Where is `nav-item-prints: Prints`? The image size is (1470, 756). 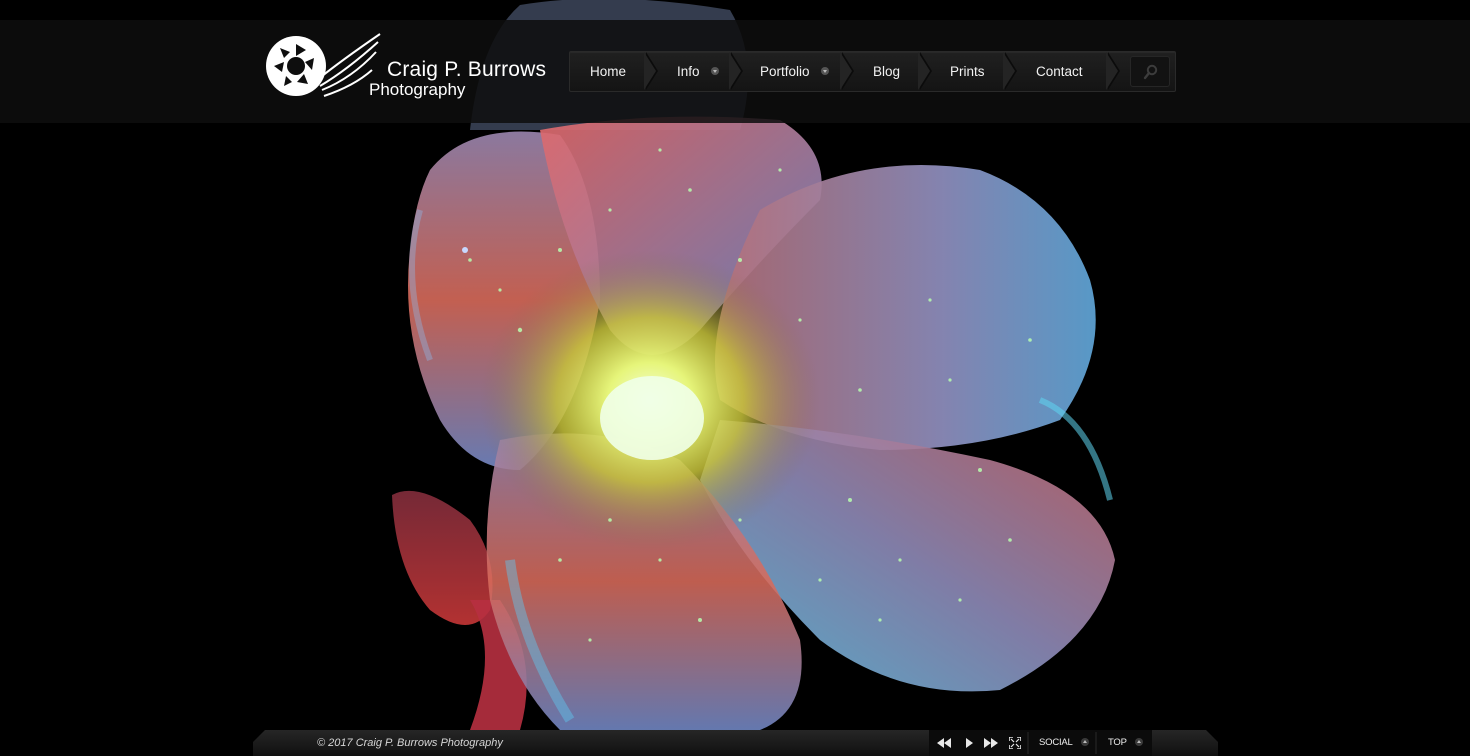
nav-item-prints: Prints is located at coordinates (967, 71).